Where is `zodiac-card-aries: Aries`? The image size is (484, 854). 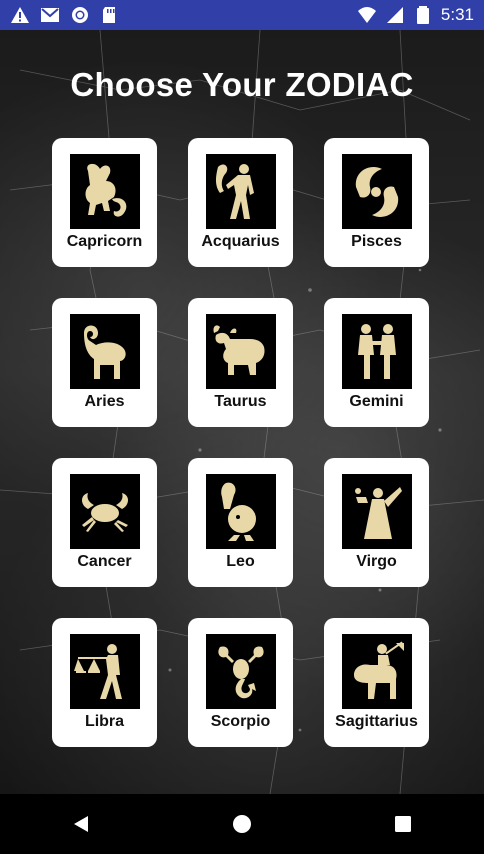 zodiac-card-aries: Aries is located at coordinates (104, 362).